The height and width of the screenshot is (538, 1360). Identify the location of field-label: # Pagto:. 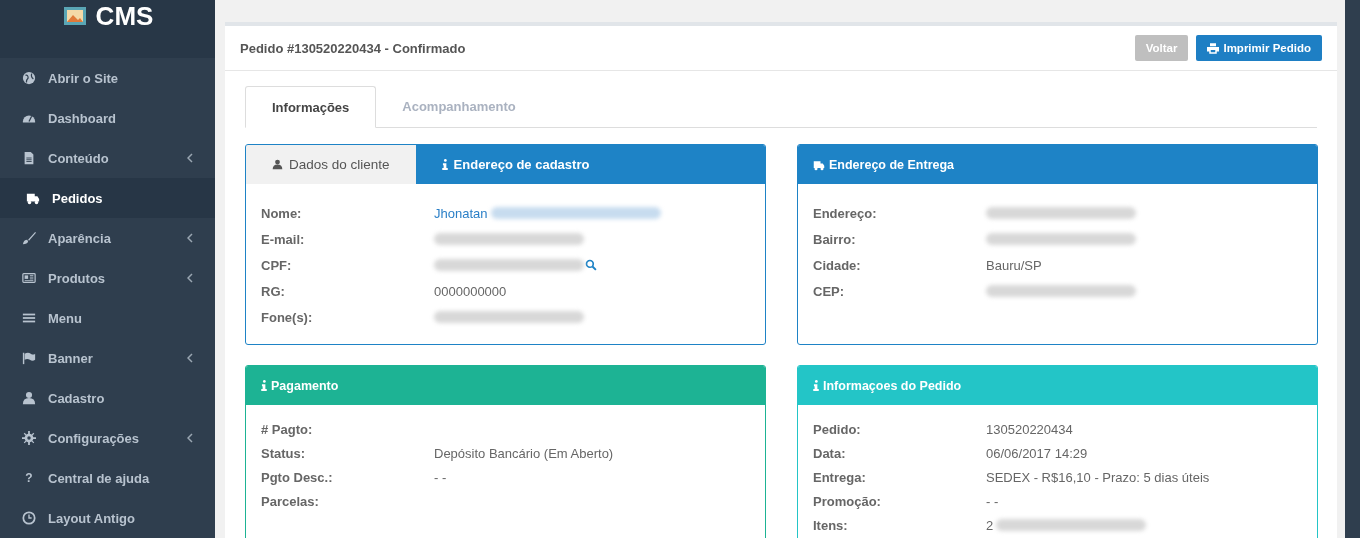
(287, 429).